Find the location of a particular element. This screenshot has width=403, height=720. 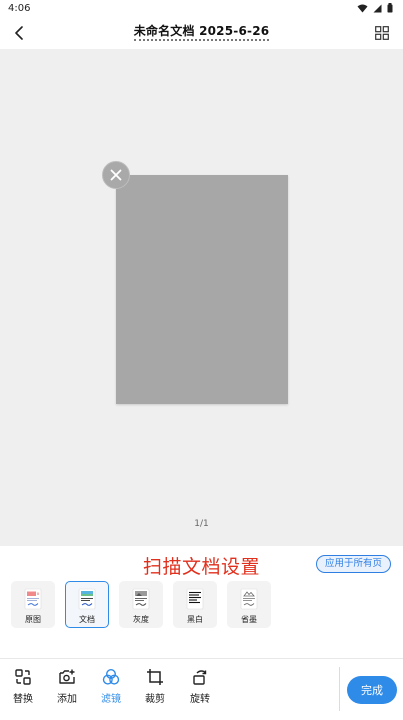

tool-label: 裁剪 is located at coordinates (155, 699).